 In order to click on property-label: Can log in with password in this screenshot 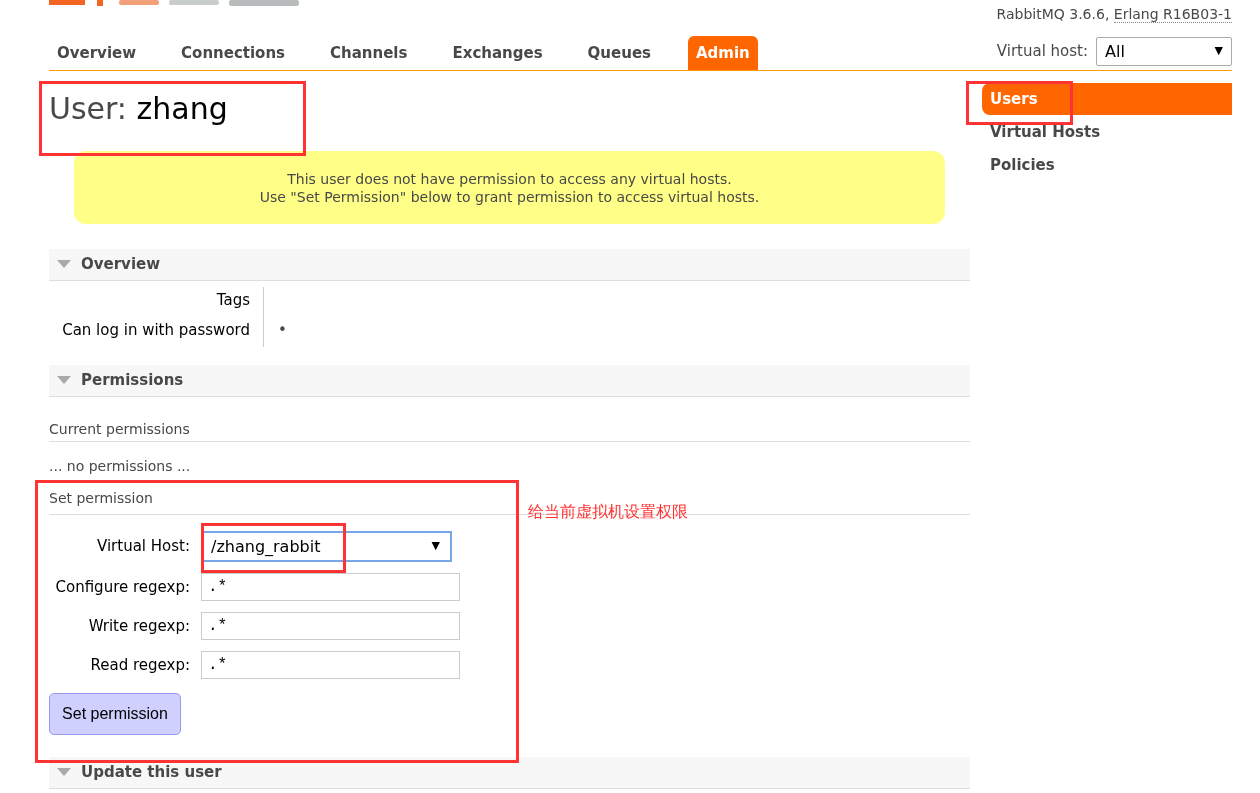, I will do `click(156, 330)`.